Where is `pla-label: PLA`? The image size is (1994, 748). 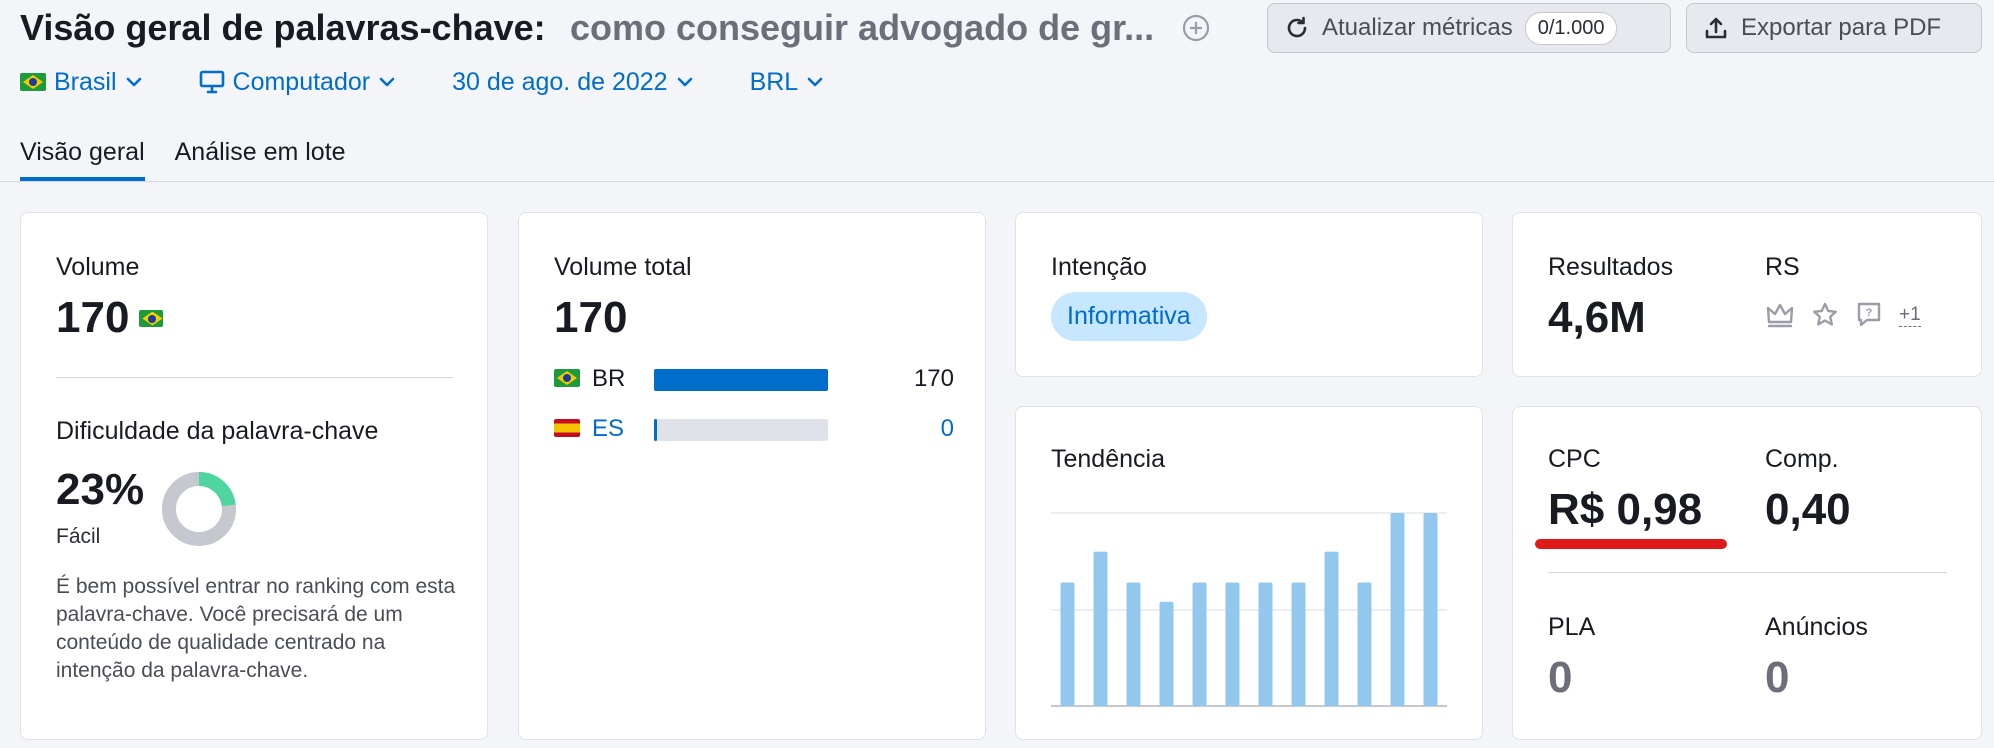 pla-label: PLA is located at coordinates (1572, 627).